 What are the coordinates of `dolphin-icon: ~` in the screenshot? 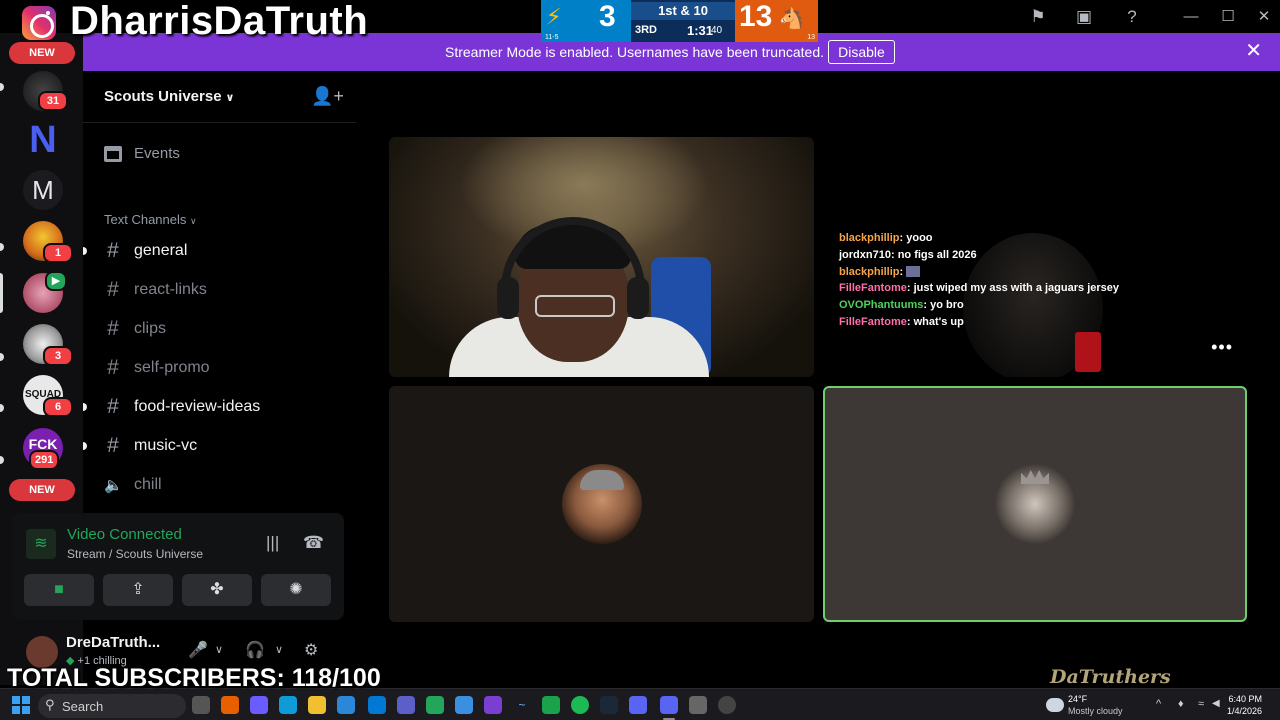 It's located at (522, 705).